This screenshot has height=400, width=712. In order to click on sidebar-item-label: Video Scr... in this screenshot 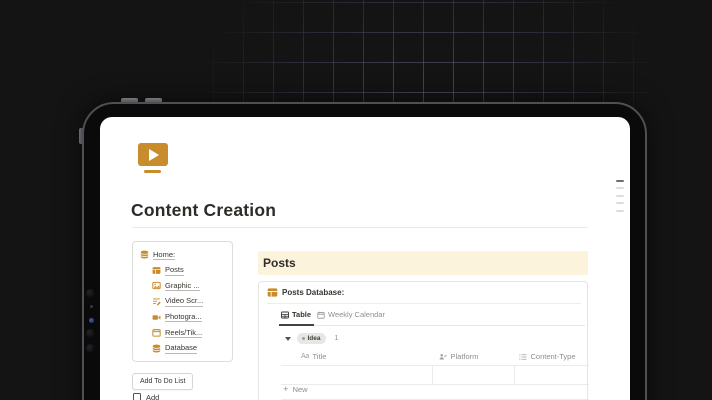, I will do `click(184, 301)`.